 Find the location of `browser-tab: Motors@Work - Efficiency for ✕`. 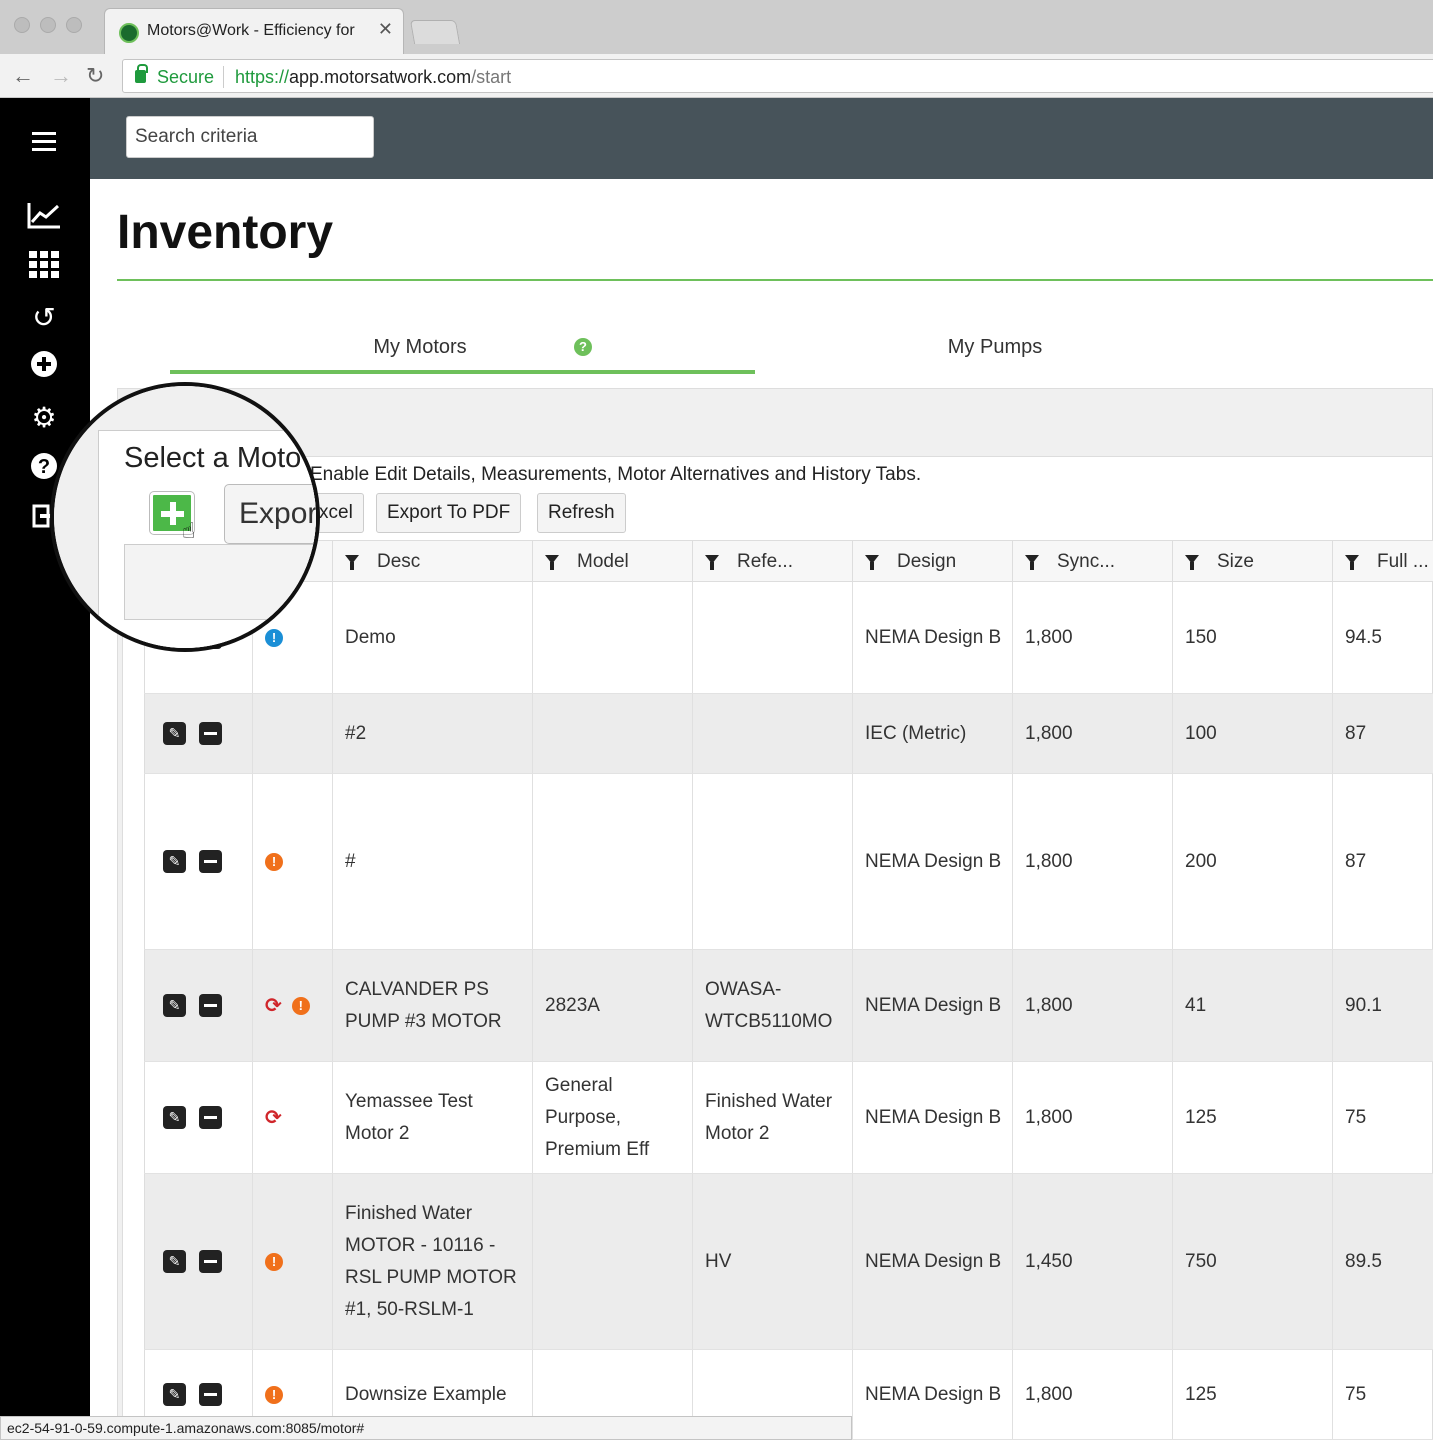

browser-tab: Motors@Work - Efficiency for ✕ is located at coordinates (254, 31).